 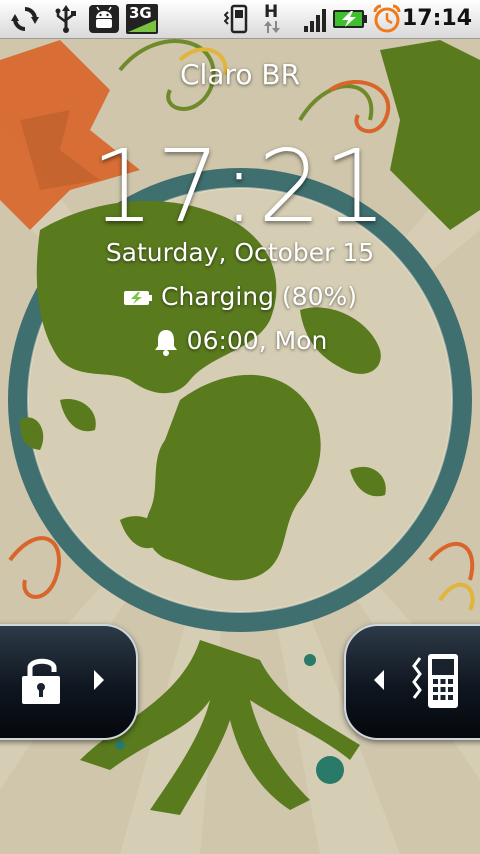 What do you see at coordinates (104, 19) in the screenshot?
I see `android-debug-icon` at bounding box center [104, 19].